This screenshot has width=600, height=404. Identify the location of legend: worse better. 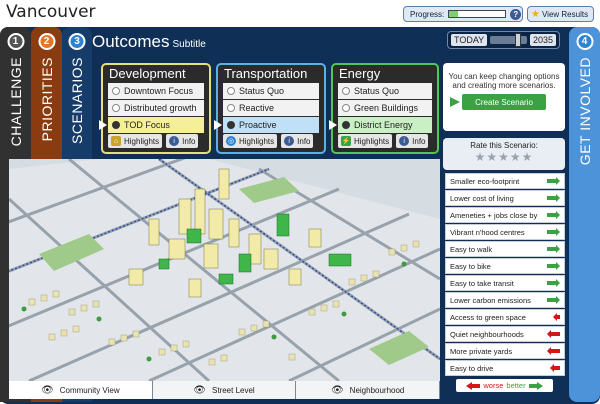
(504, 385).